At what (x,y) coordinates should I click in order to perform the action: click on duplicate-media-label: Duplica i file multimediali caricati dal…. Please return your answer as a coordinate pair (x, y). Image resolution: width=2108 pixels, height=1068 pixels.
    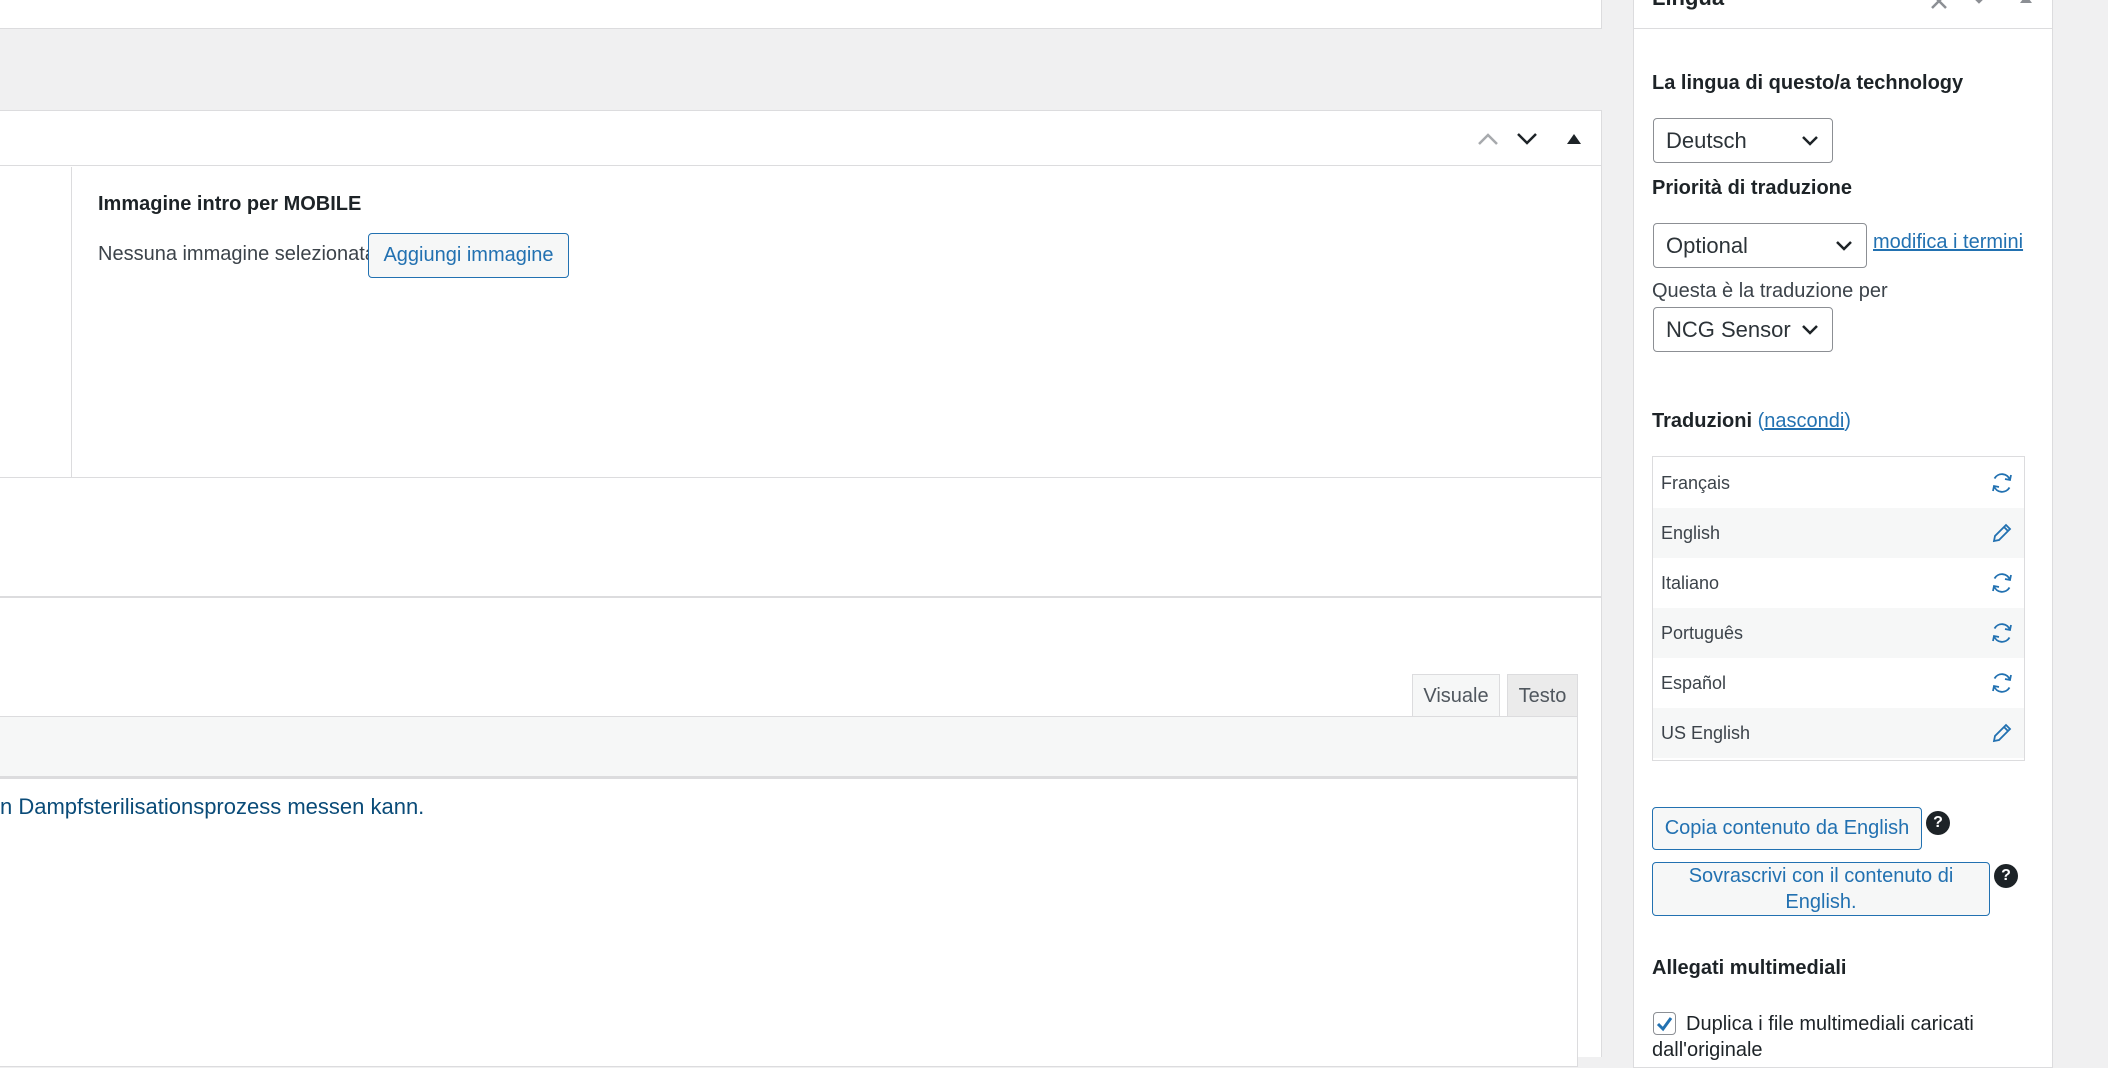
    Looking at the image, I should click on (1813, 1037).